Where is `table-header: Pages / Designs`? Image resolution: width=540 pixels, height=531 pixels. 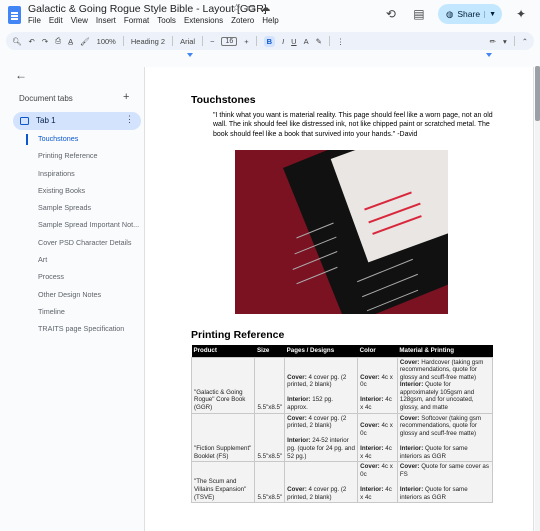
table-header: Pages / Designs is located at coordinates (321, 351).